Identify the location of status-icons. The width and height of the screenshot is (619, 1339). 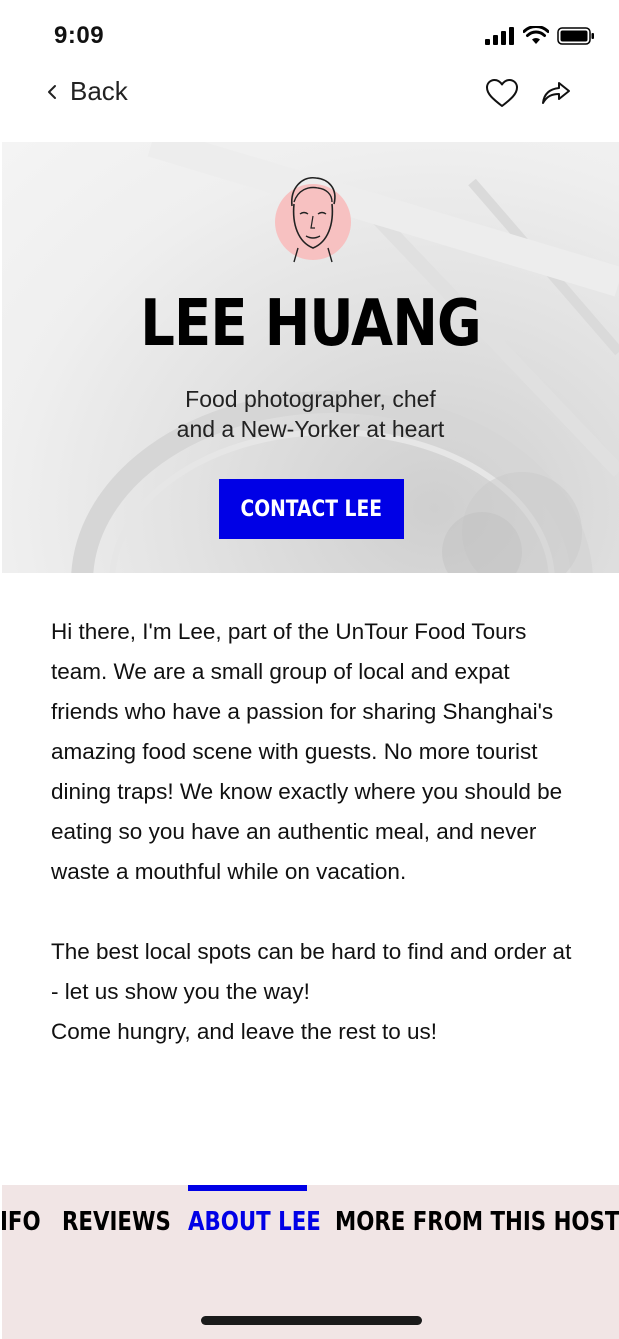
(540, 36).